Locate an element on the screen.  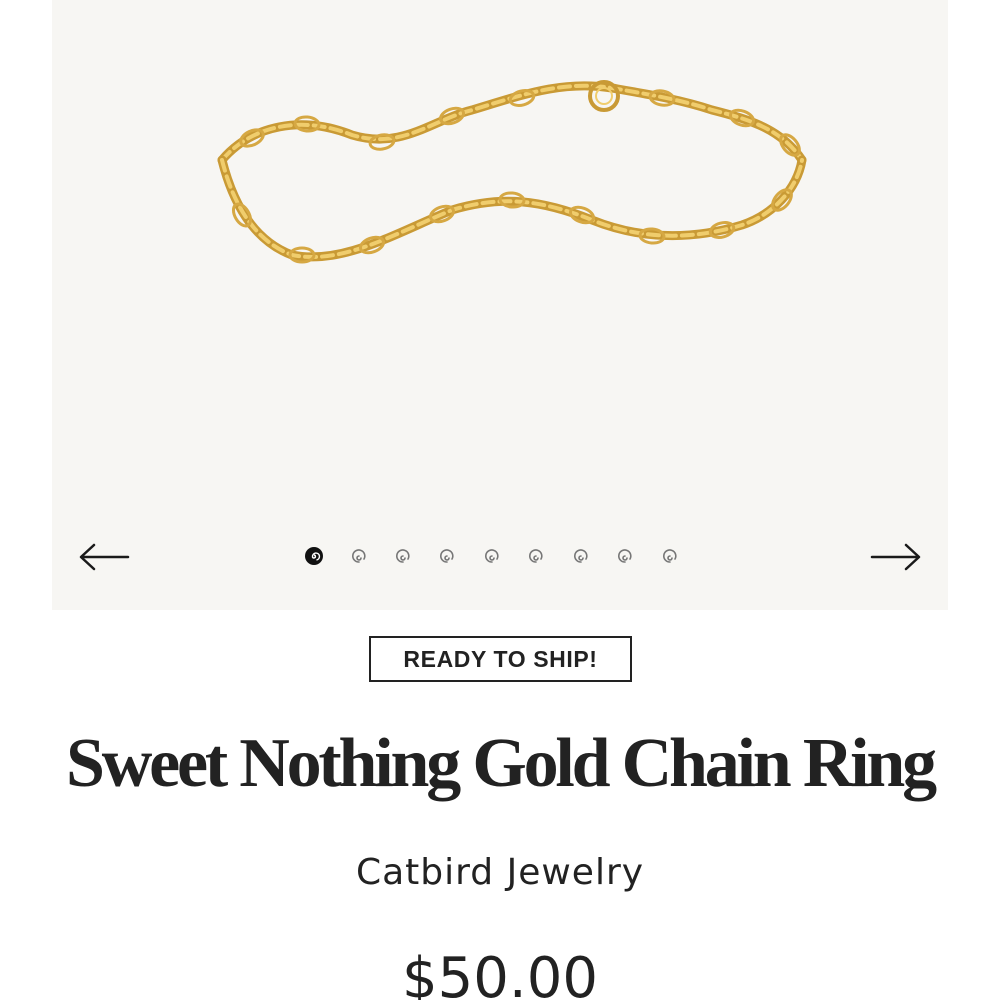
ready-to-ship-badge: READY TO SHIP! is located at coordinates (500, 659).